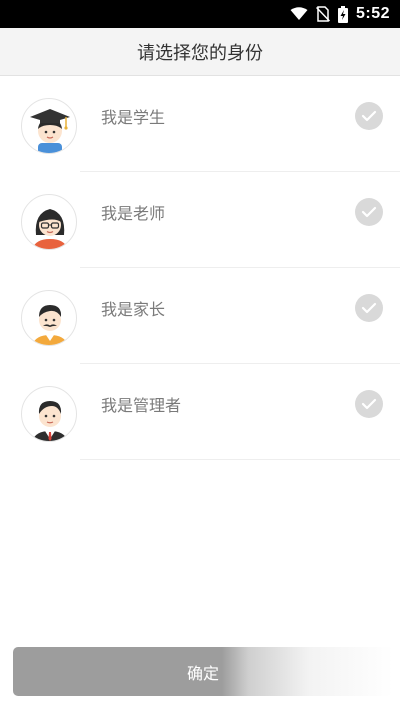 This screenshot has width=400, height=710. What do you see at coordinates (49, 318) in the screenshot?
I see `parent-avatar-icon` at bounding box center [49, 318].